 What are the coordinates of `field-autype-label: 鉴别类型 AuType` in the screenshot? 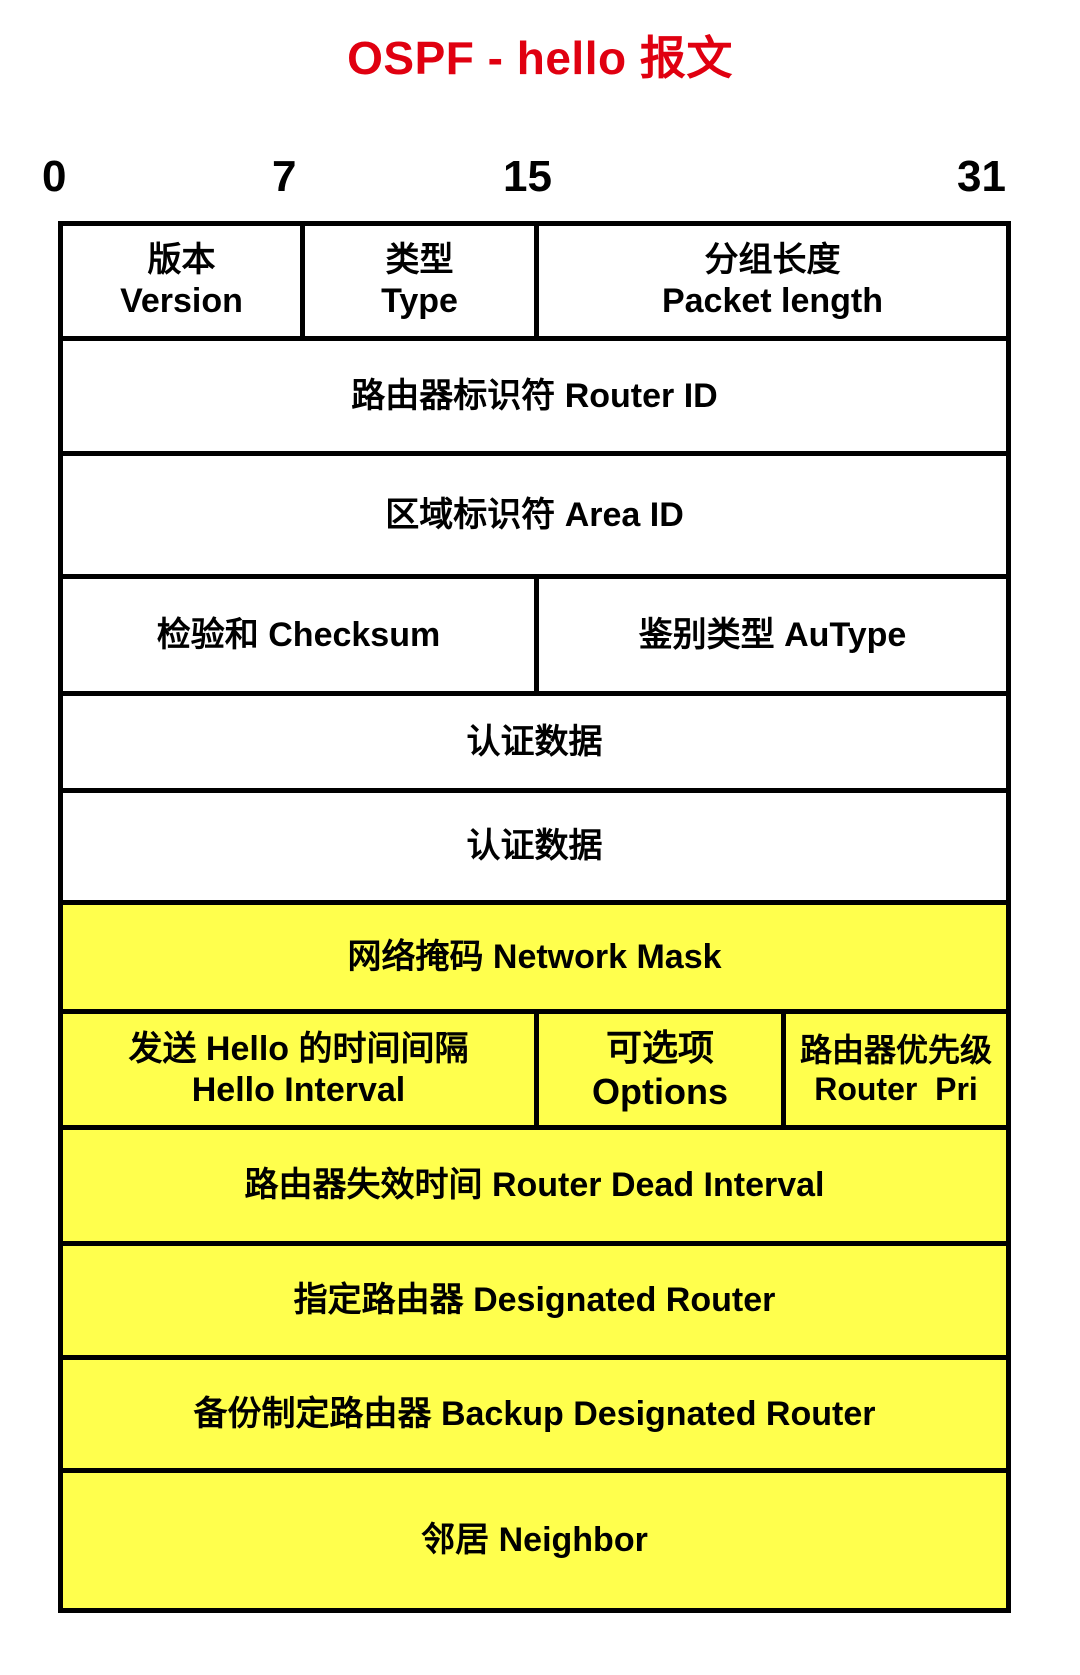 It's located at (772, 634).